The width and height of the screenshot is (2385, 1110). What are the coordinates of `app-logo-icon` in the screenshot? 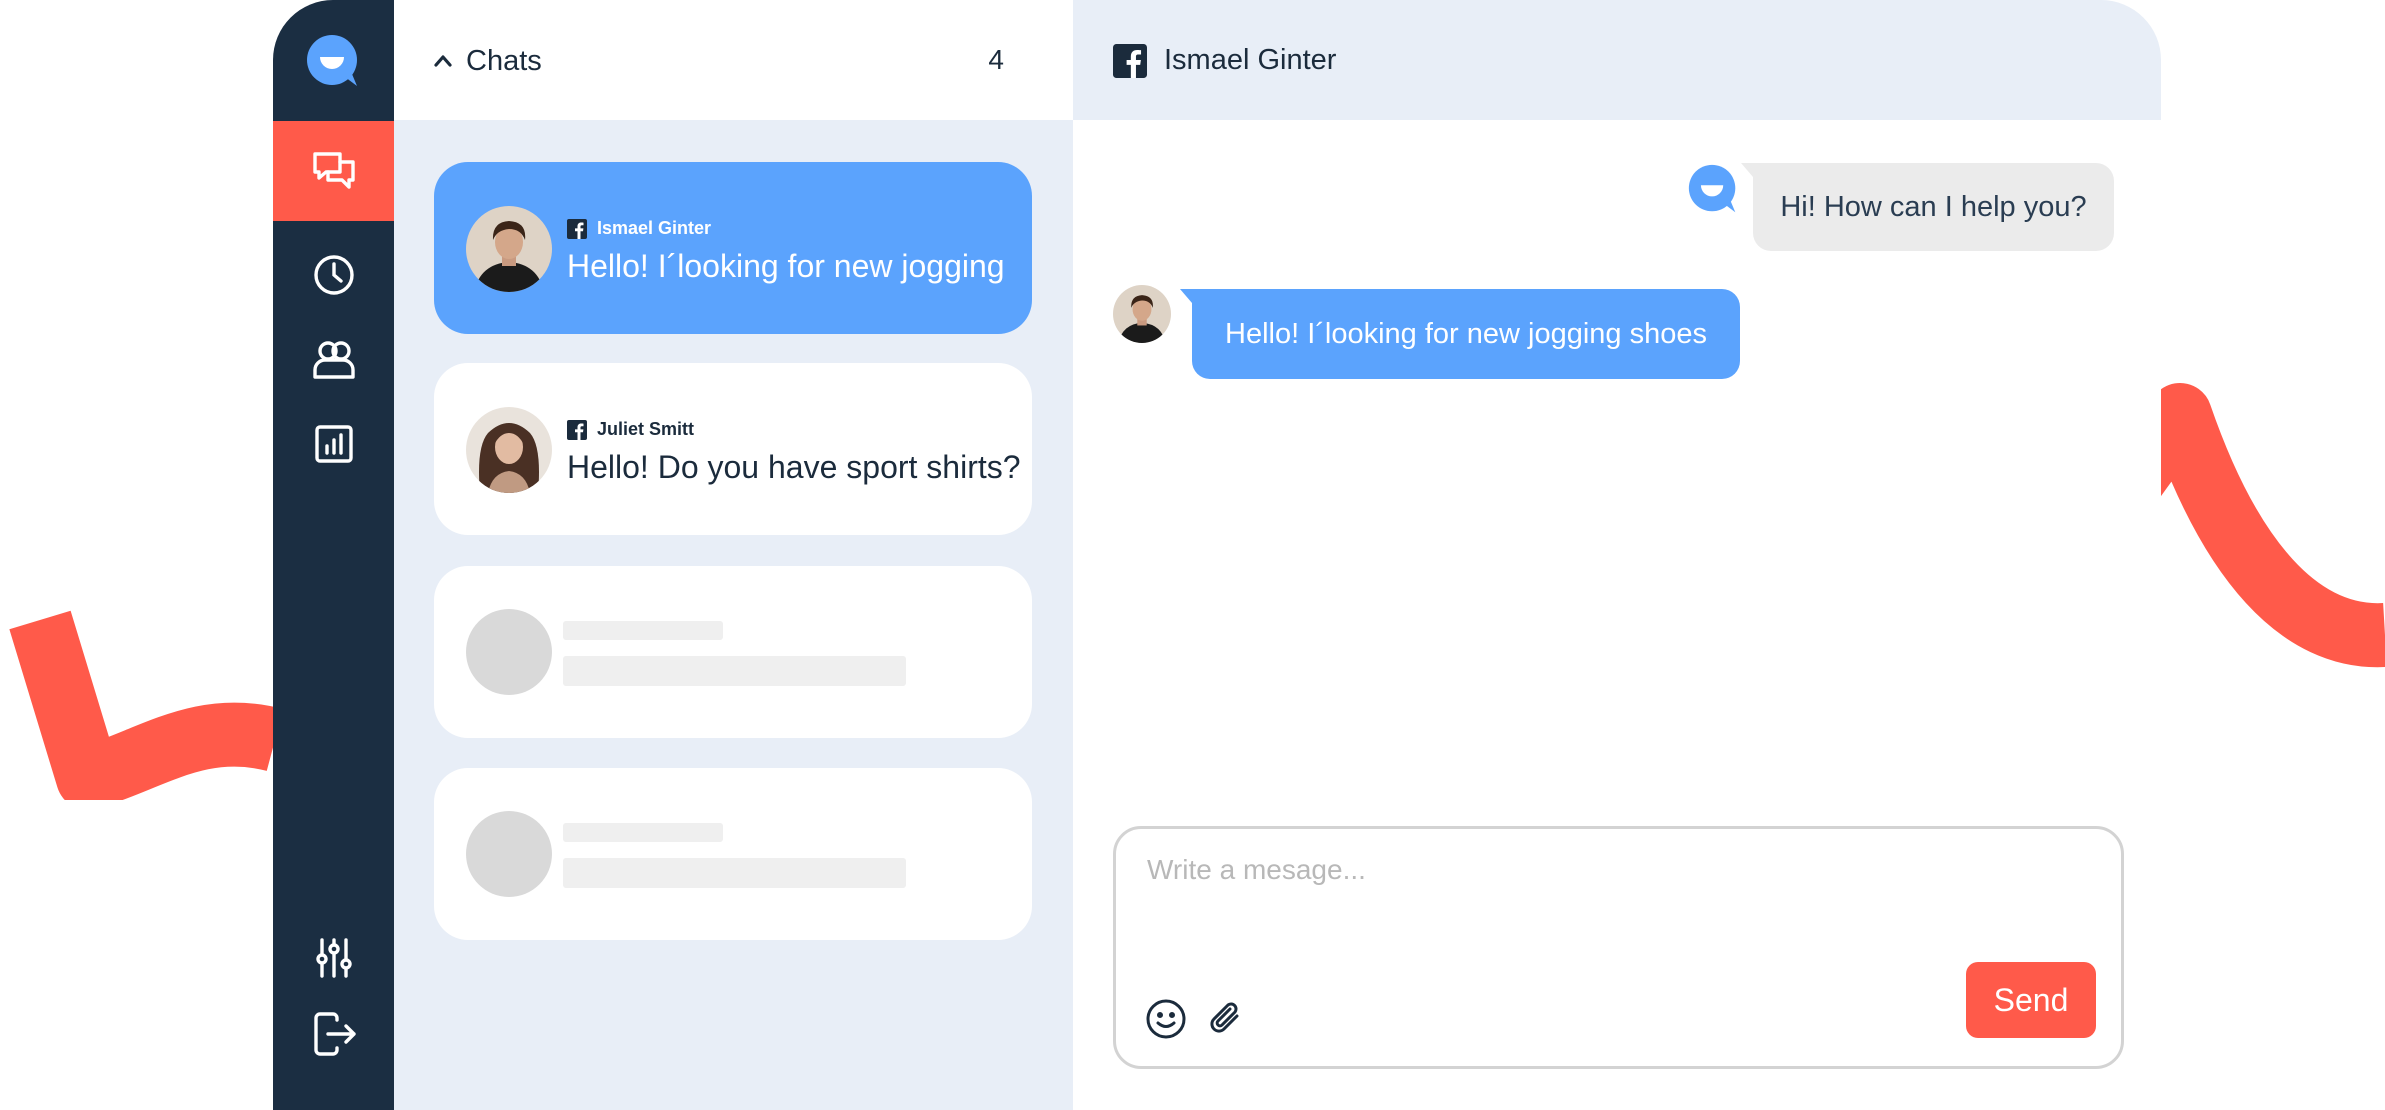 It's located at (332, 60).